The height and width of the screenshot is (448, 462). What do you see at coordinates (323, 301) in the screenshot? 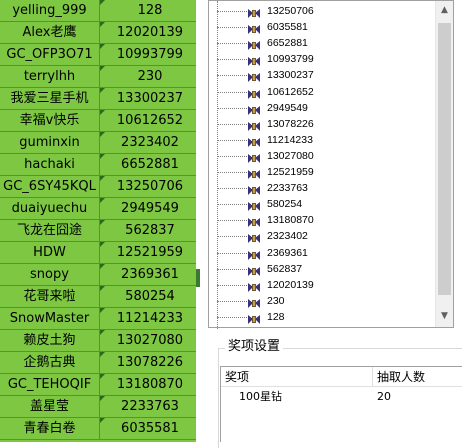
I see `tree-item: 230` at bounding box center [323, 301].